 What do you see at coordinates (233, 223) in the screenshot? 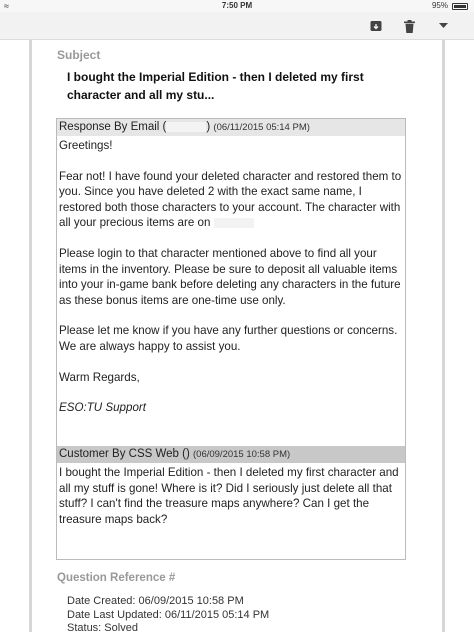
I see `redacted-character-name` at bounding box center [233, 223].